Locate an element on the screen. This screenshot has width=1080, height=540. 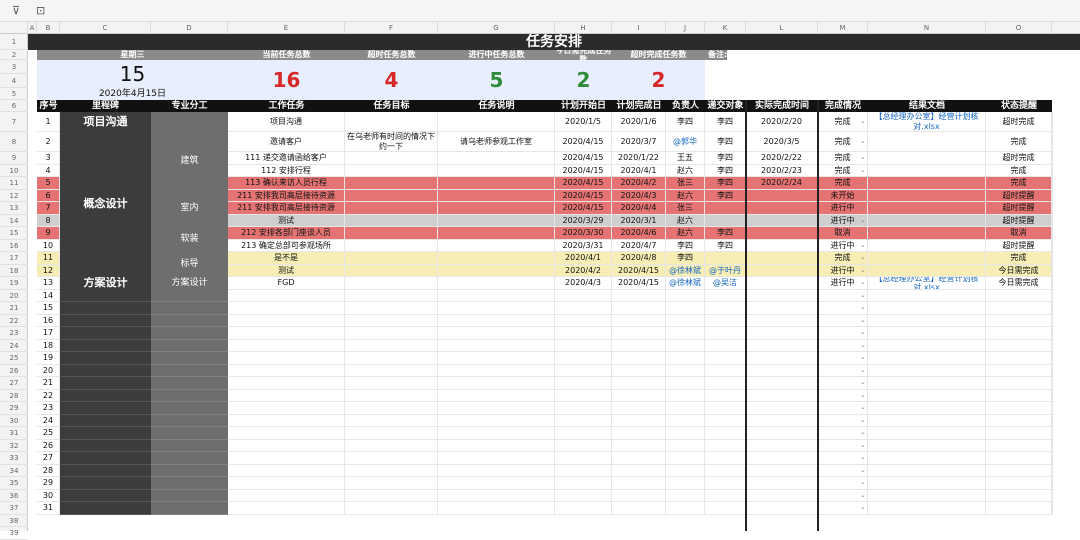
row-header: 5 is located at coordinates (14, 94).